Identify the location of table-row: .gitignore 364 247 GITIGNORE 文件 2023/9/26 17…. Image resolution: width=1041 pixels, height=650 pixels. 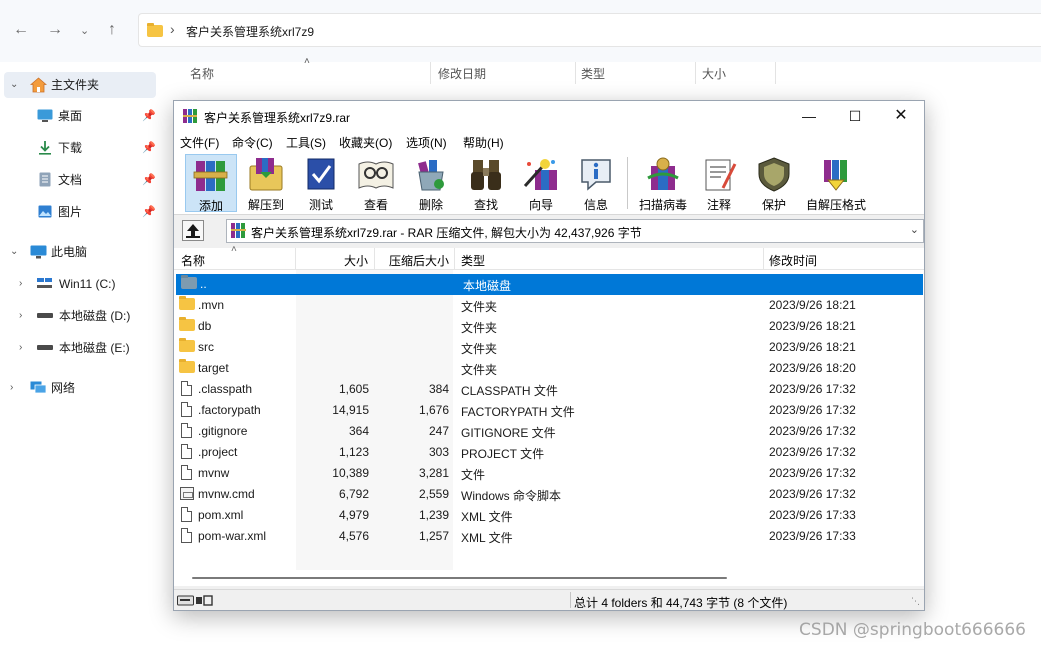
(549, 431).